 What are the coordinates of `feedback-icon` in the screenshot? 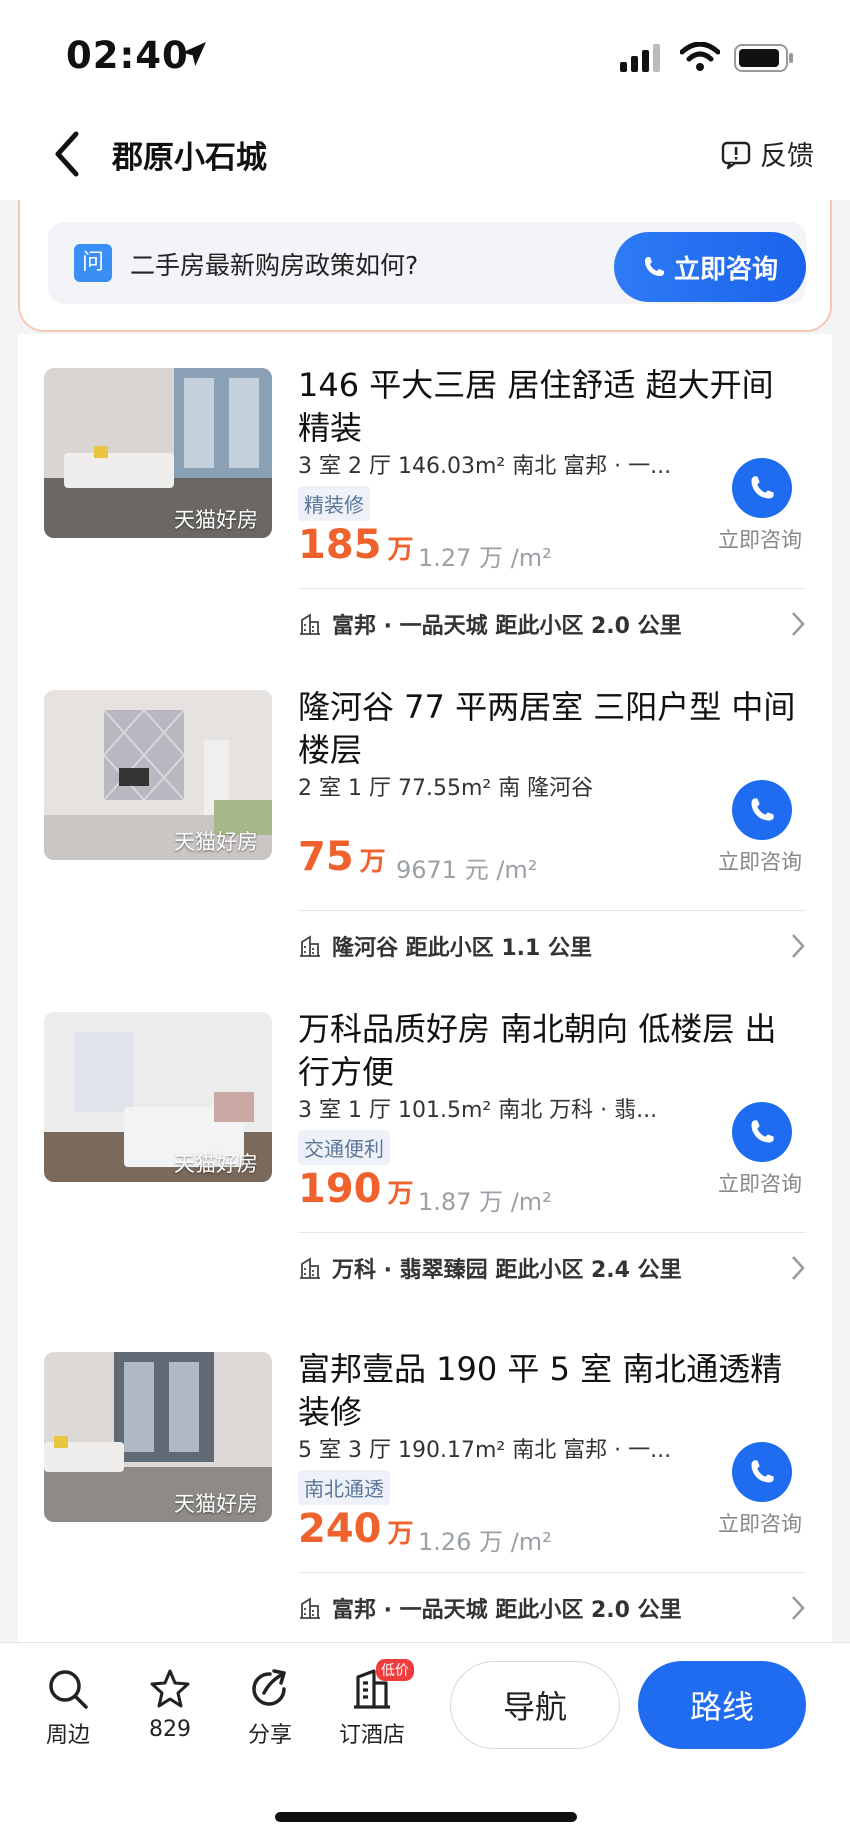 It's located at (736, 155).